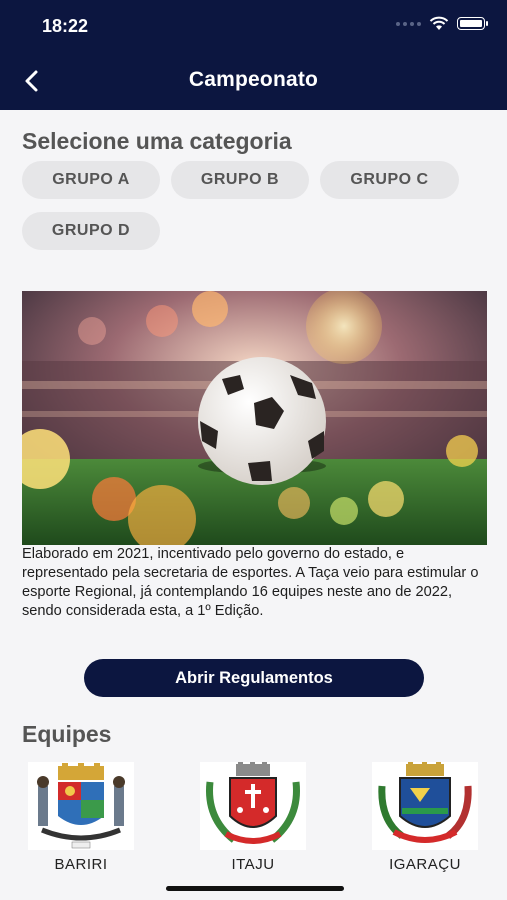  Describe the element at coordinates (439, 23) in the screenshot. I see `wifi-icon` at that location.